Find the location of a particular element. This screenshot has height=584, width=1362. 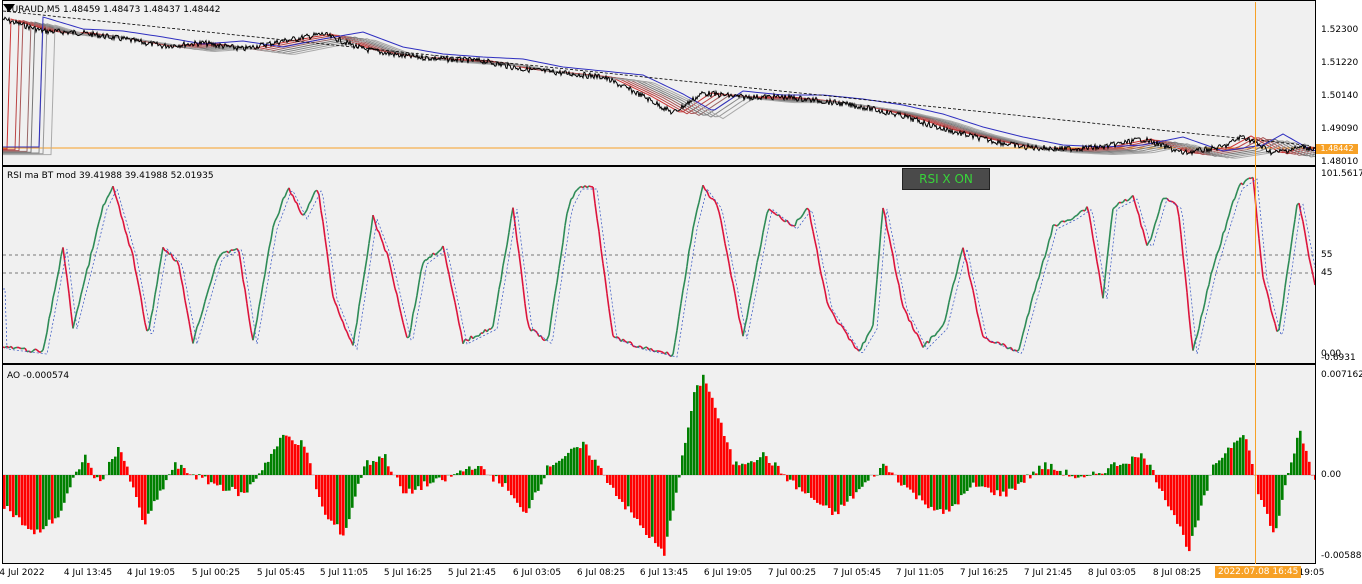

time-tick-label: 5 Jul 00:25 is located at coordinates (216, 573).